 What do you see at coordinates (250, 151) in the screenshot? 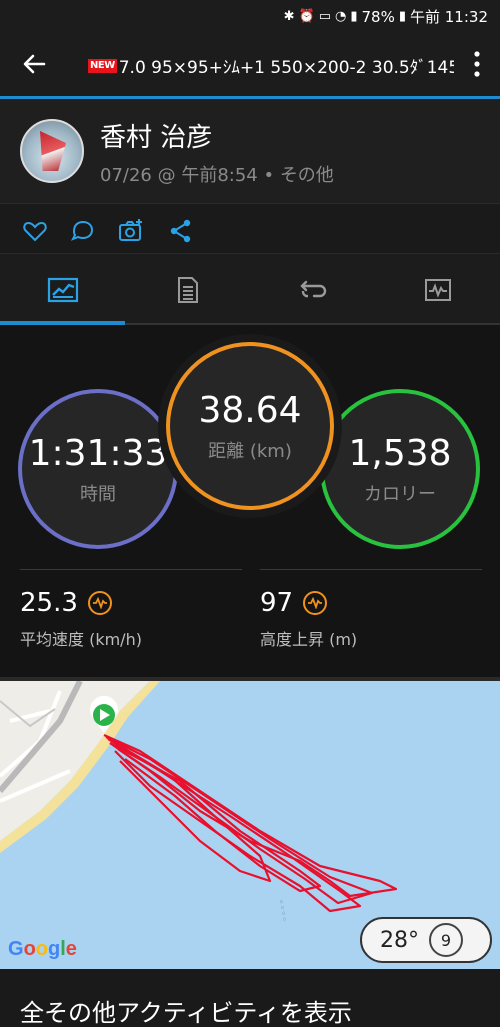
I see `profile-header: 香村 治彦 07/26 @ 午前8:54 • その他` at bounding box center [250, 151].